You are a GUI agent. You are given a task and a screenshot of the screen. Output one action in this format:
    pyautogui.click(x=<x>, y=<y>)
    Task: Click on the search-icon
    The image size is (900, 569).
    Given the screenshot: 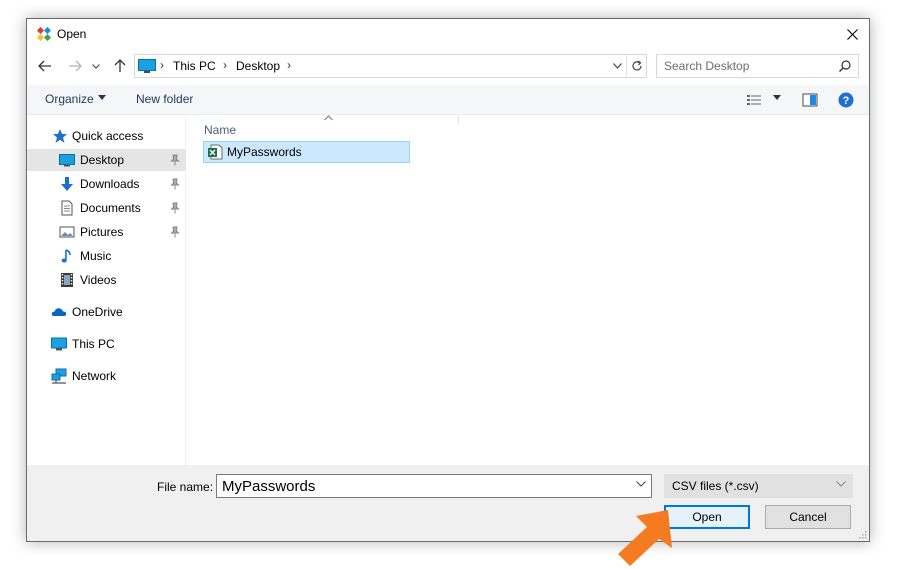 What is the action you would take?
    pyautogui.click(x=845, y=66)
    